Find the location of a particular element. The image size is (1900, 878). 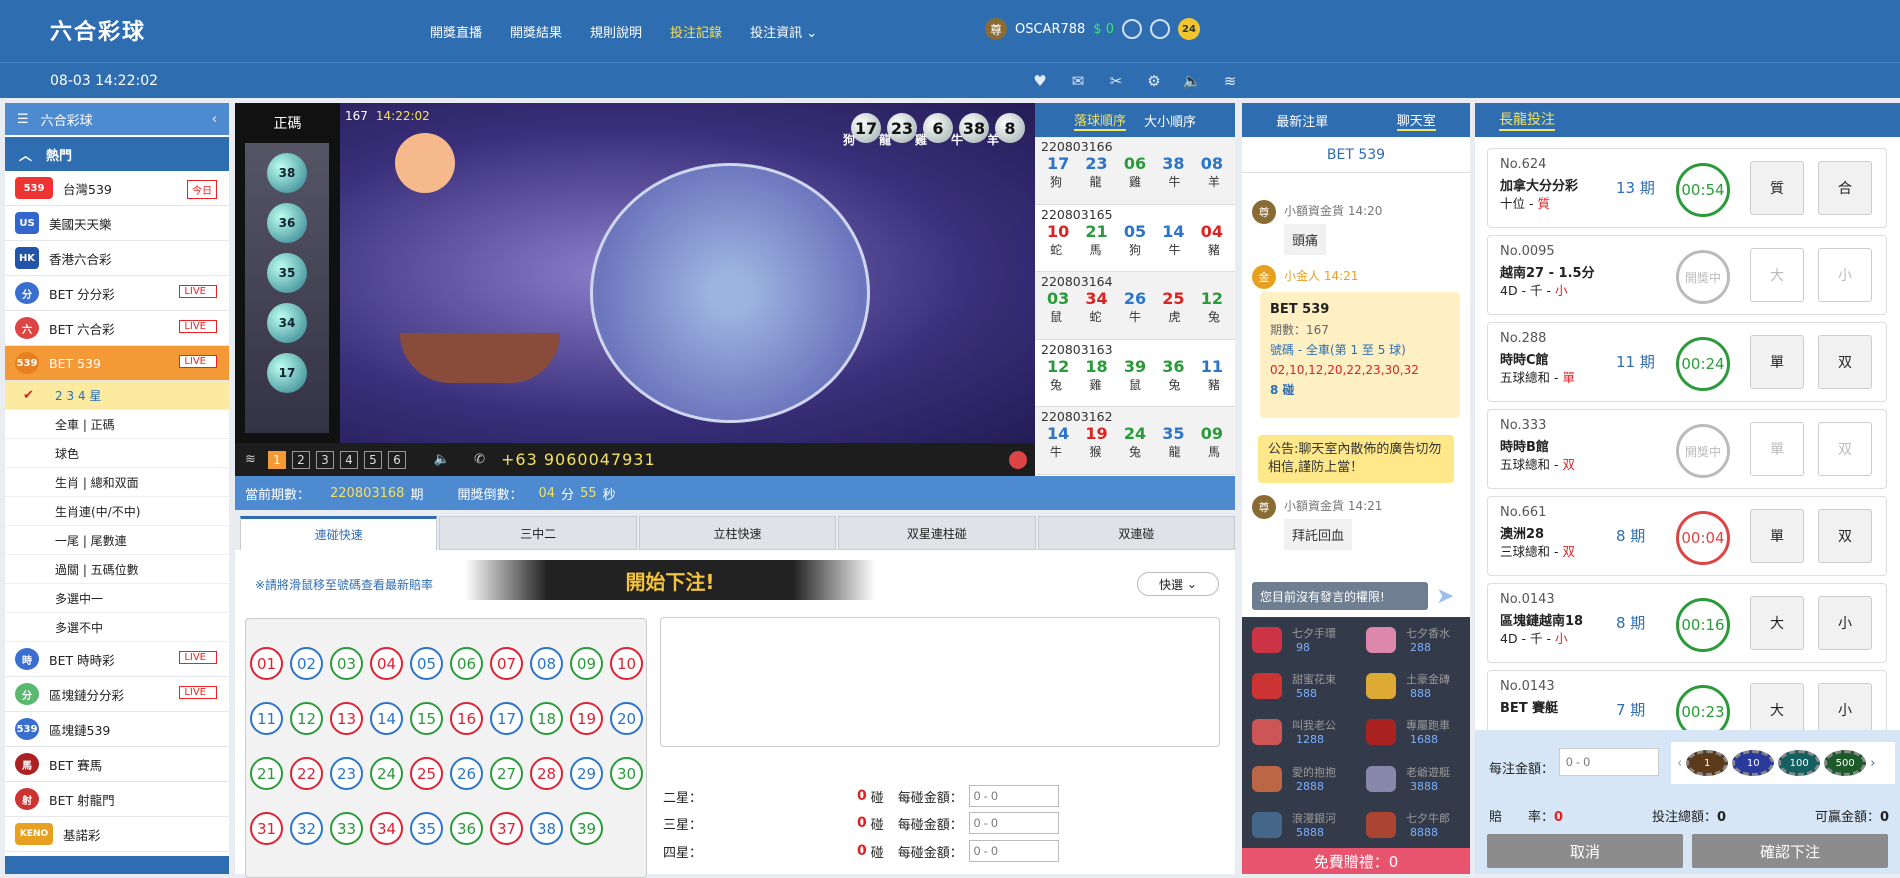

sidebar-item-taiwan-539: 539 台灣539 今日 is located at coordinates (117, 188).